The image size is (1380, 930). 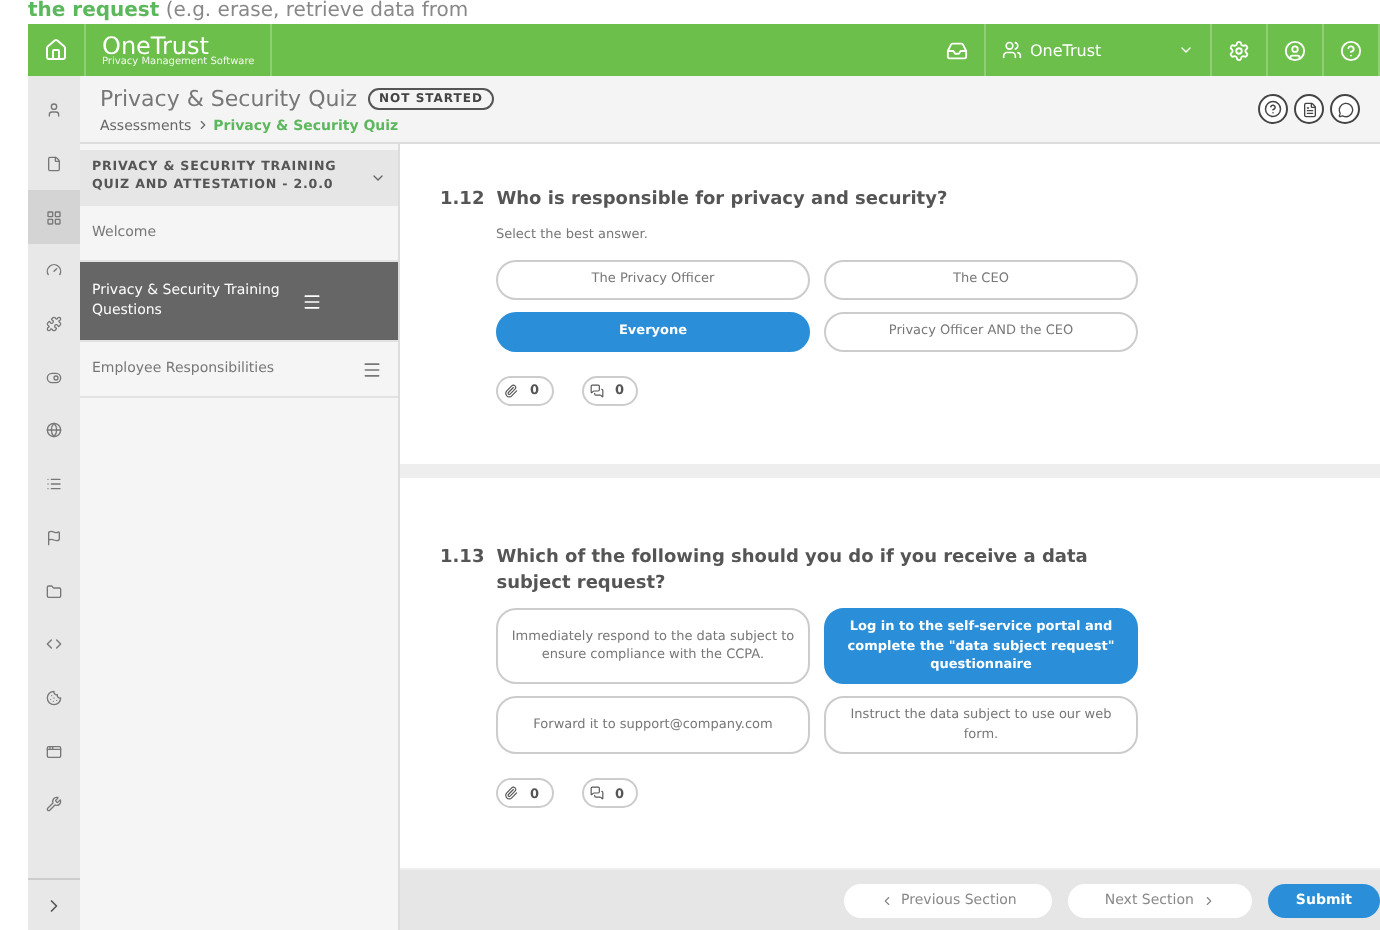 What do you see at coordinates (1186, 50) in the screenshot?
I see `chevron-down-icon` at bounding box center [1186, 50].